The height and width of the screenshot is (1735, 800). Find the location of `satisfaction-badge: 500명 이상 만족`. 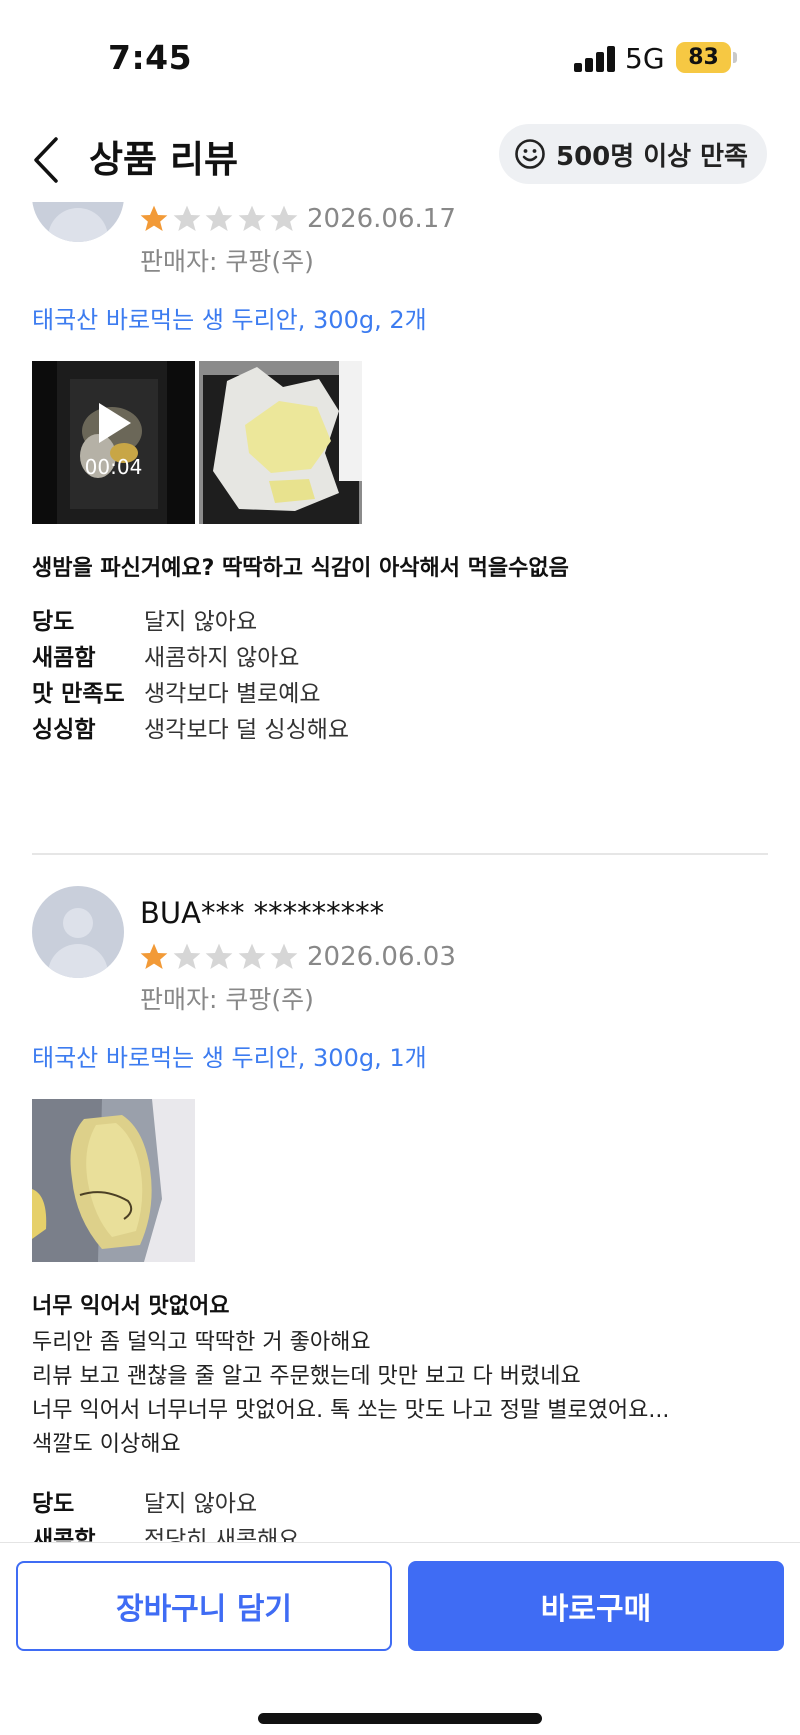

satisfaction-badge: 500명 이상 만족 is located at coordinates (633, 154).